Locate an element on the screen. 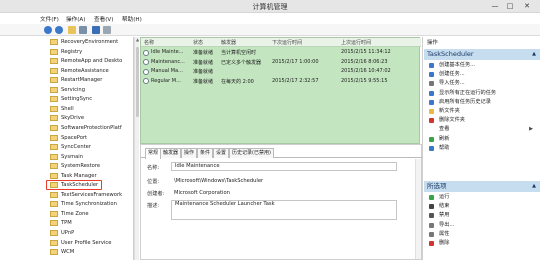 This screenshot has width=540, height=260. tree-item: Registry is located at coordinates (88, 52).